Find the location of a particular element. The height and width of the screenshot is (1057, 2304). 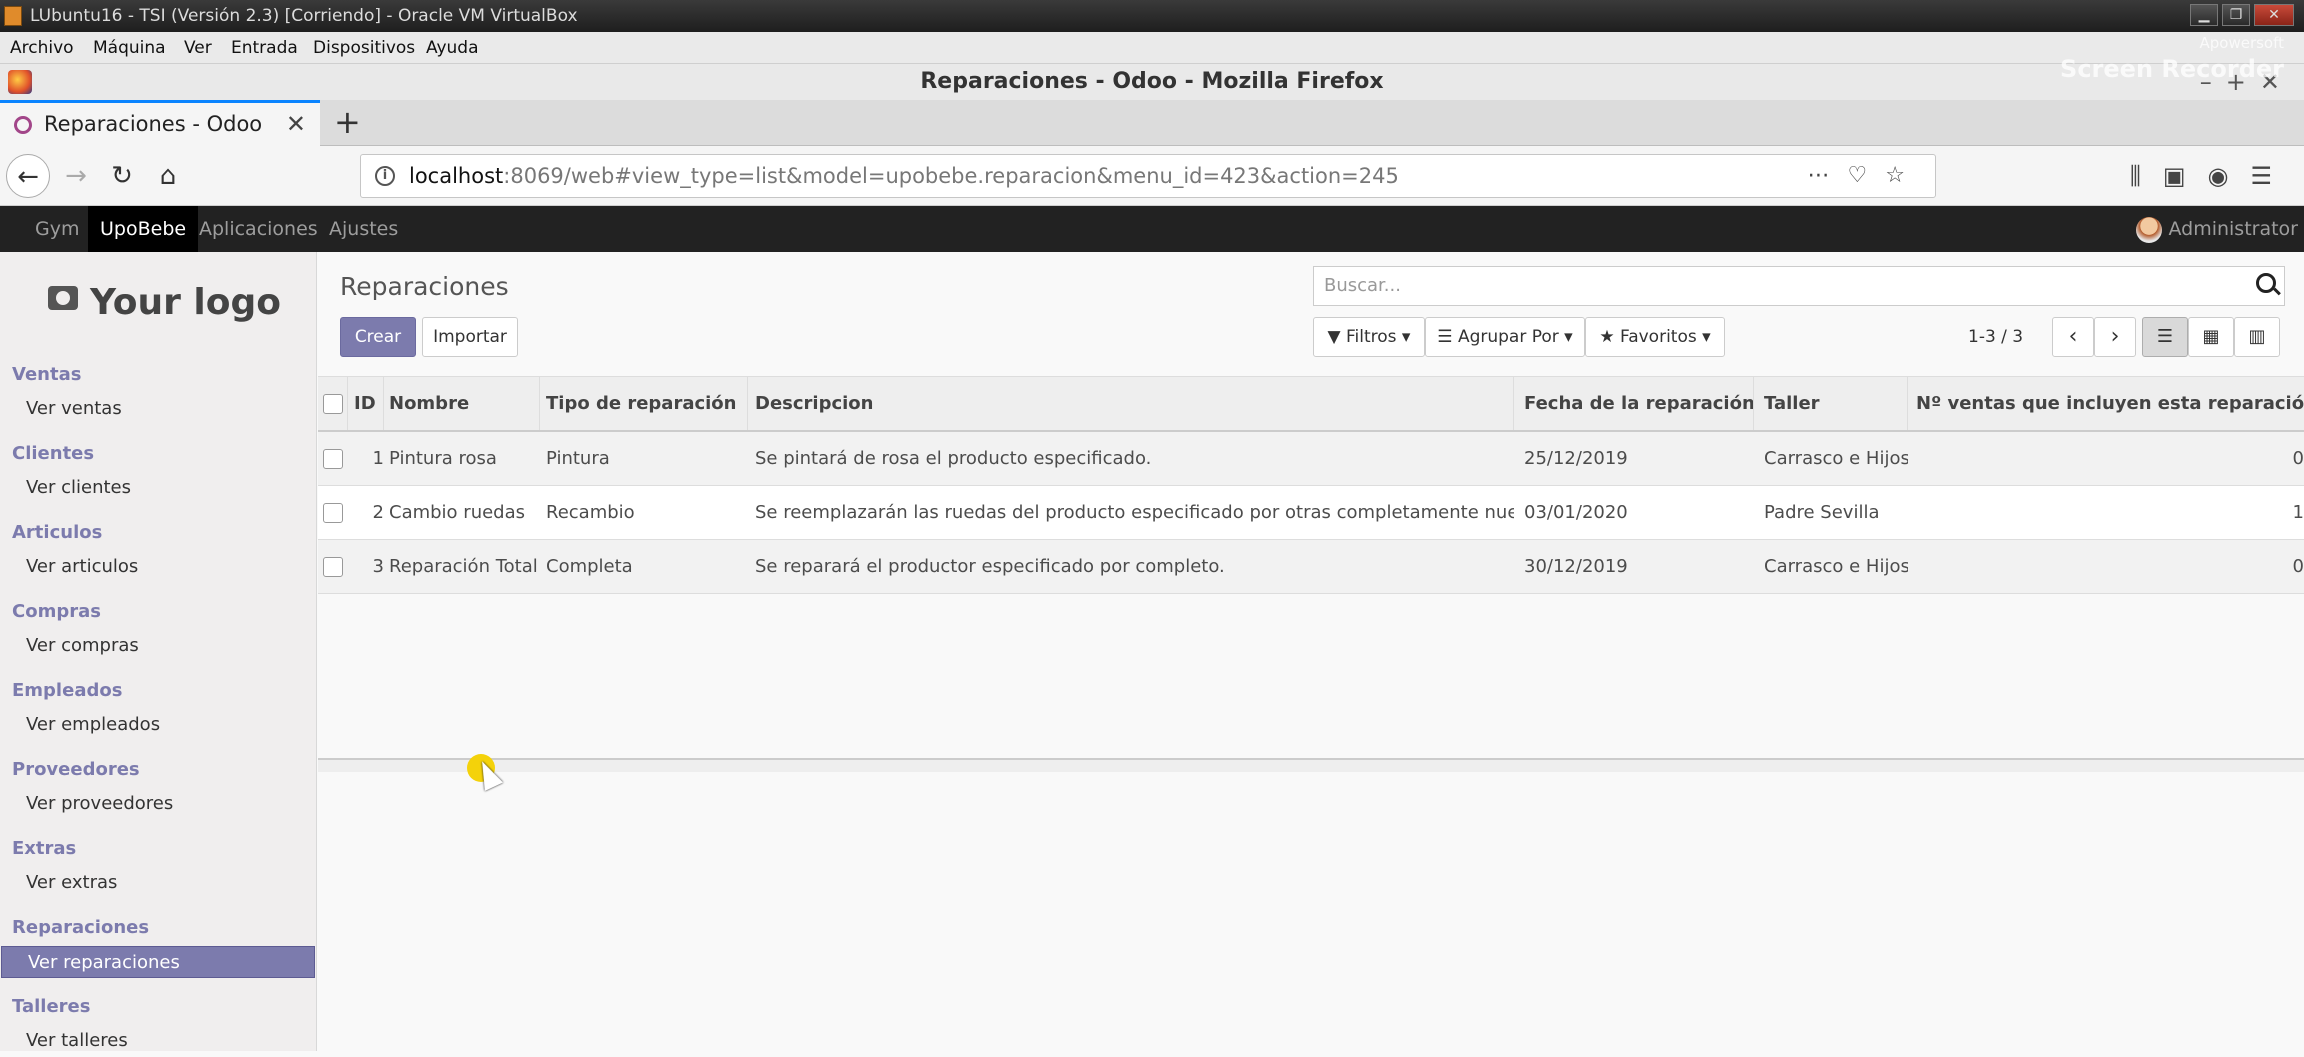

column-header-fecha: Fecha de la reparación is located at coordinates (1634, 403).